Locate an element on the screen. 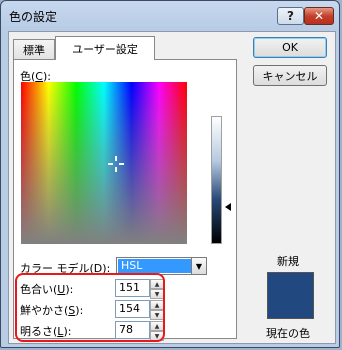  luminance-arrow-icon is located at coordinates (228, 207).